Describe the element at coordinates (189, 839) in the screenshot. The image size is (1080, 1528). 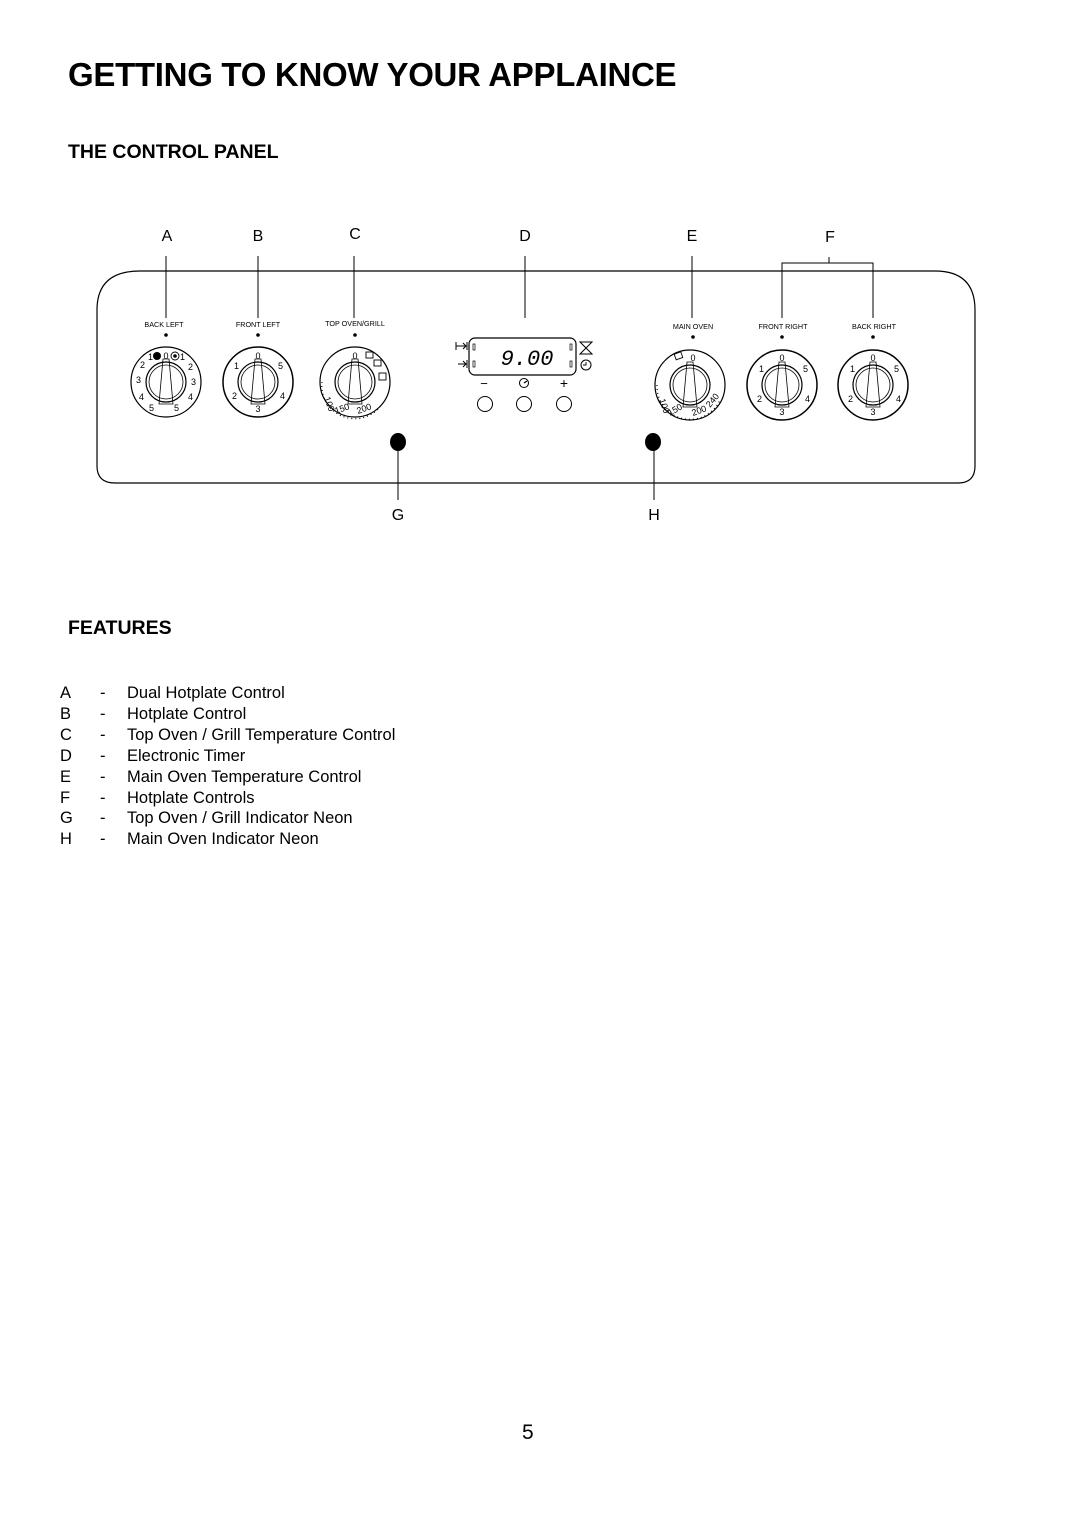
I see `feature-item: H - Main Oven Indicator Neon` at that location.